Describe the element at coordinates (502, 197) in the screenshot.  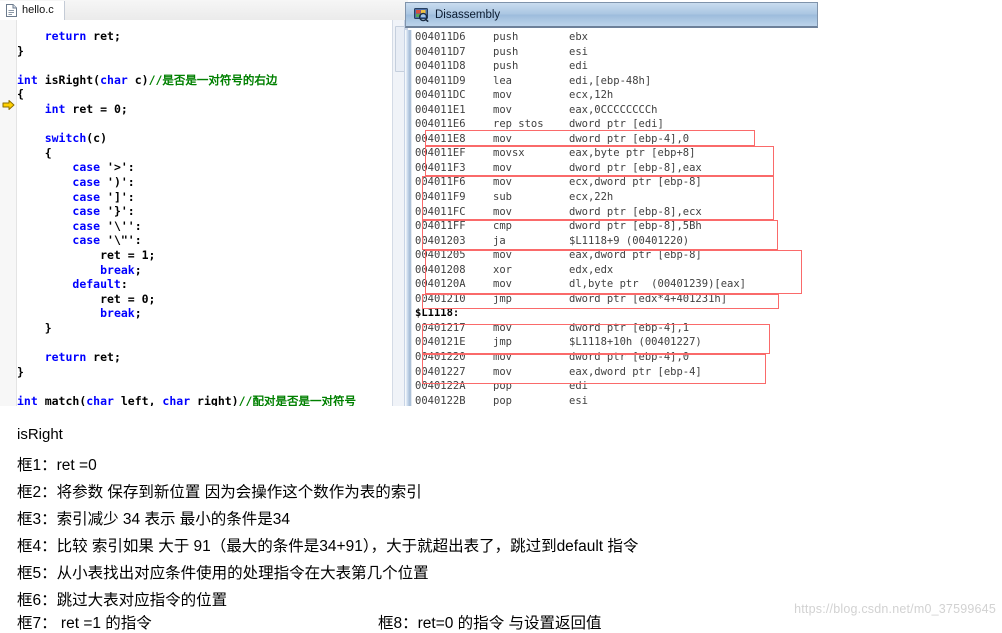
I see `instruction-mnemonic: sub` at that location.